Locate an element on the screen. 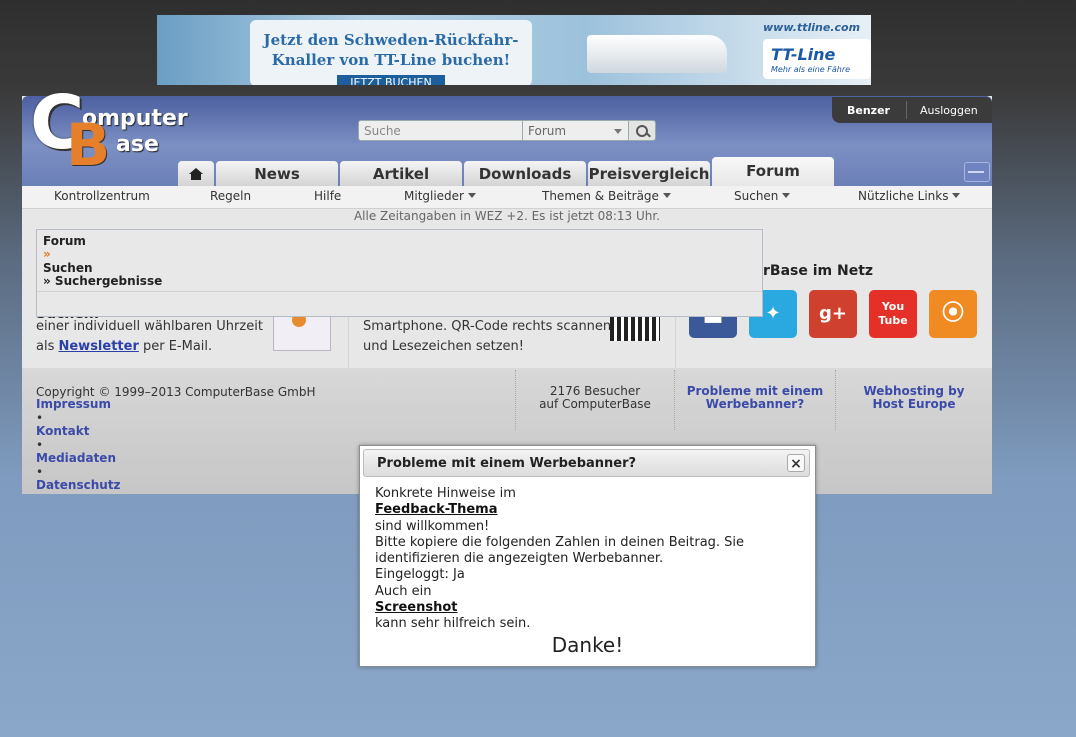 This screenshot has width=1076, height=737. dialog-titlebar: Probleme mit einem Werbebanner? × is located at coordinates (586, 463).